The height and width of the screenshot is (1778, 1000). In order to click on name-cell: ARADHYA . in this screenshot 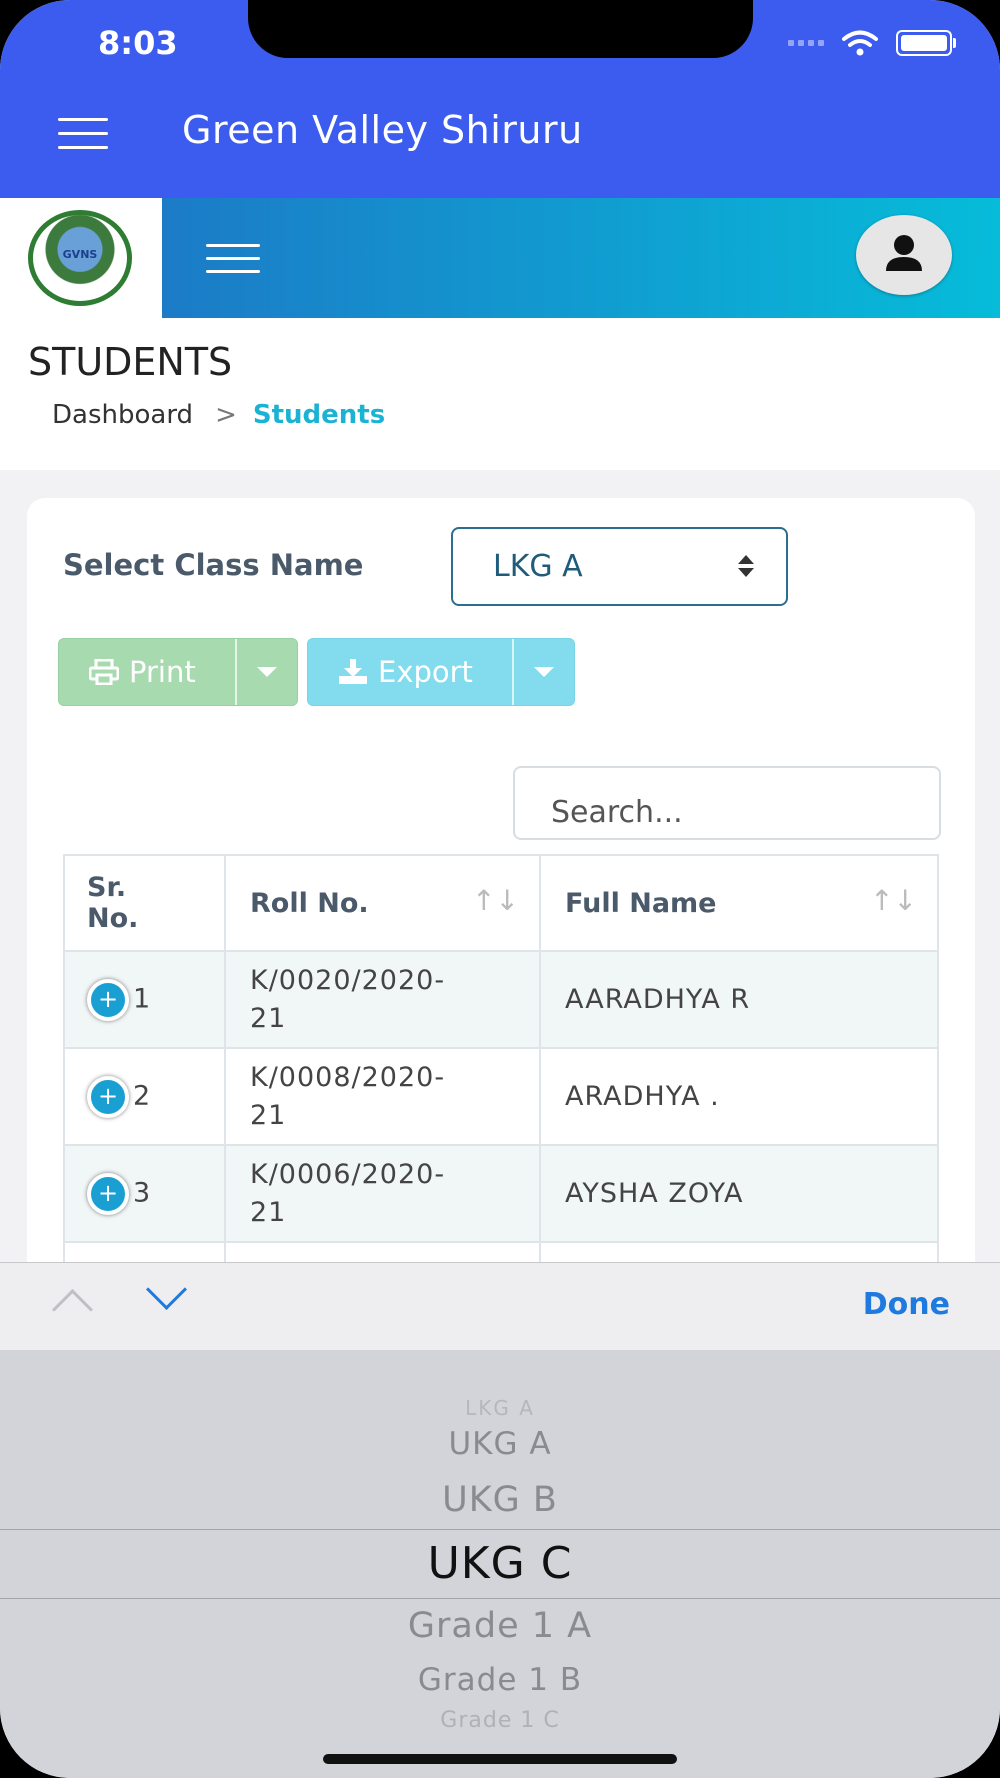, I will do `click(739, 1096)`.